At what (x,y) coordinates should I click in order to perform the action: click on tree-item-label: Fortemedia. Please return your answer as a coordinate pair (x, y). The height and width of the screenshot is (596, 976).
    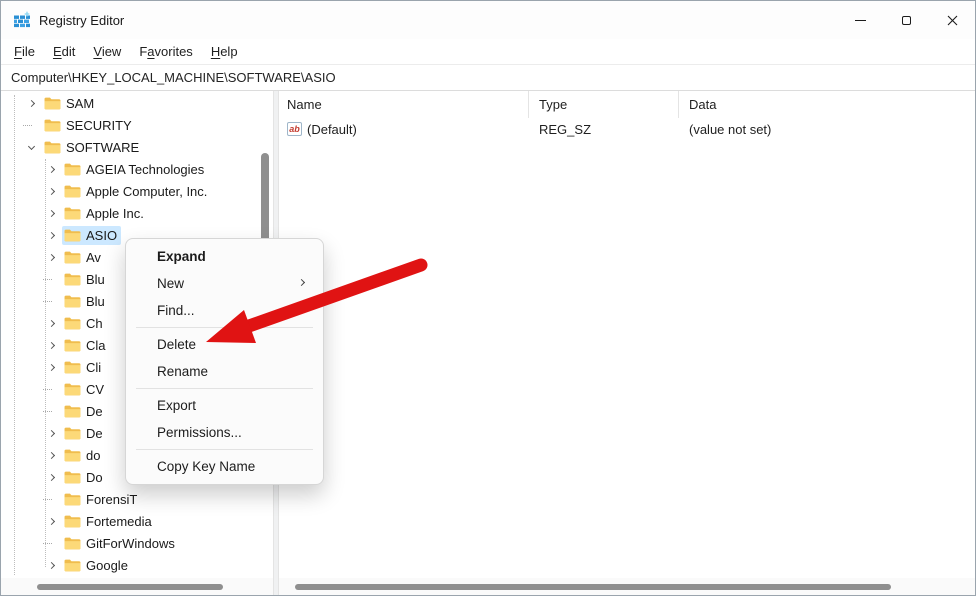
    Looking at the image, I should click on (119, 521).